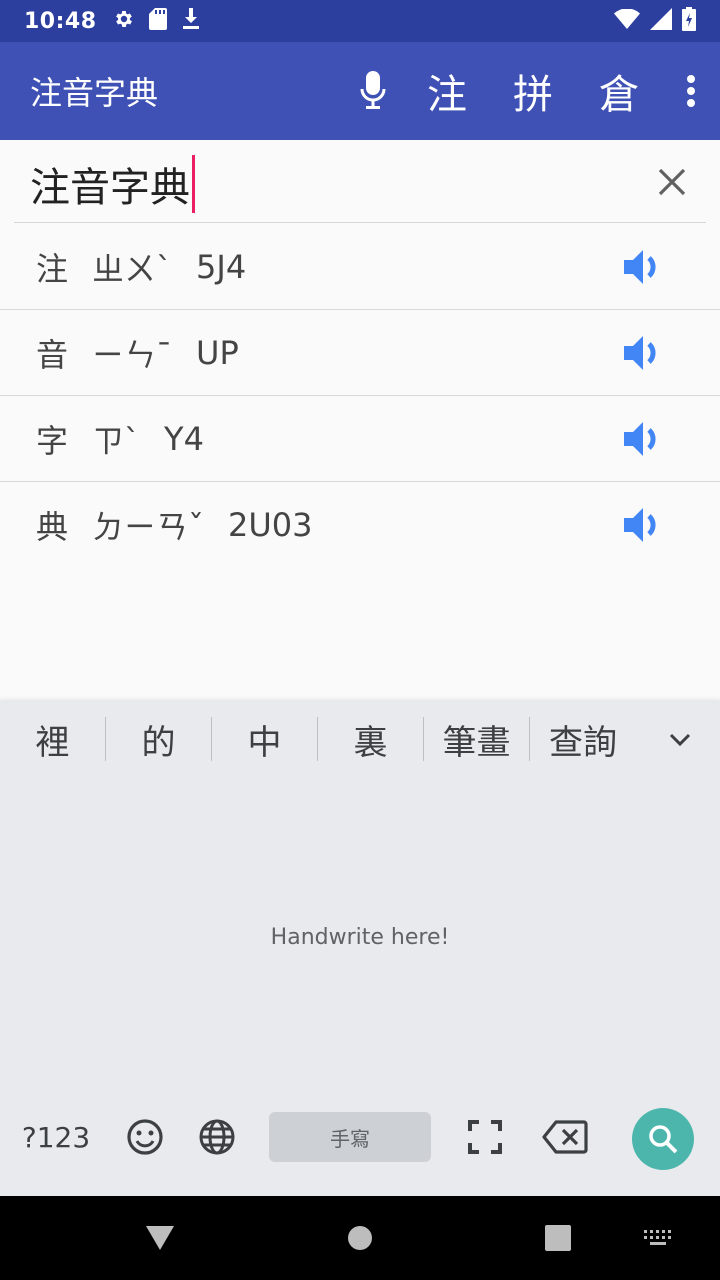  What do you see at coordinates (265, 740) in the screenshot?
I see `suggestion-item: 中` at bounding box center [265, 740].